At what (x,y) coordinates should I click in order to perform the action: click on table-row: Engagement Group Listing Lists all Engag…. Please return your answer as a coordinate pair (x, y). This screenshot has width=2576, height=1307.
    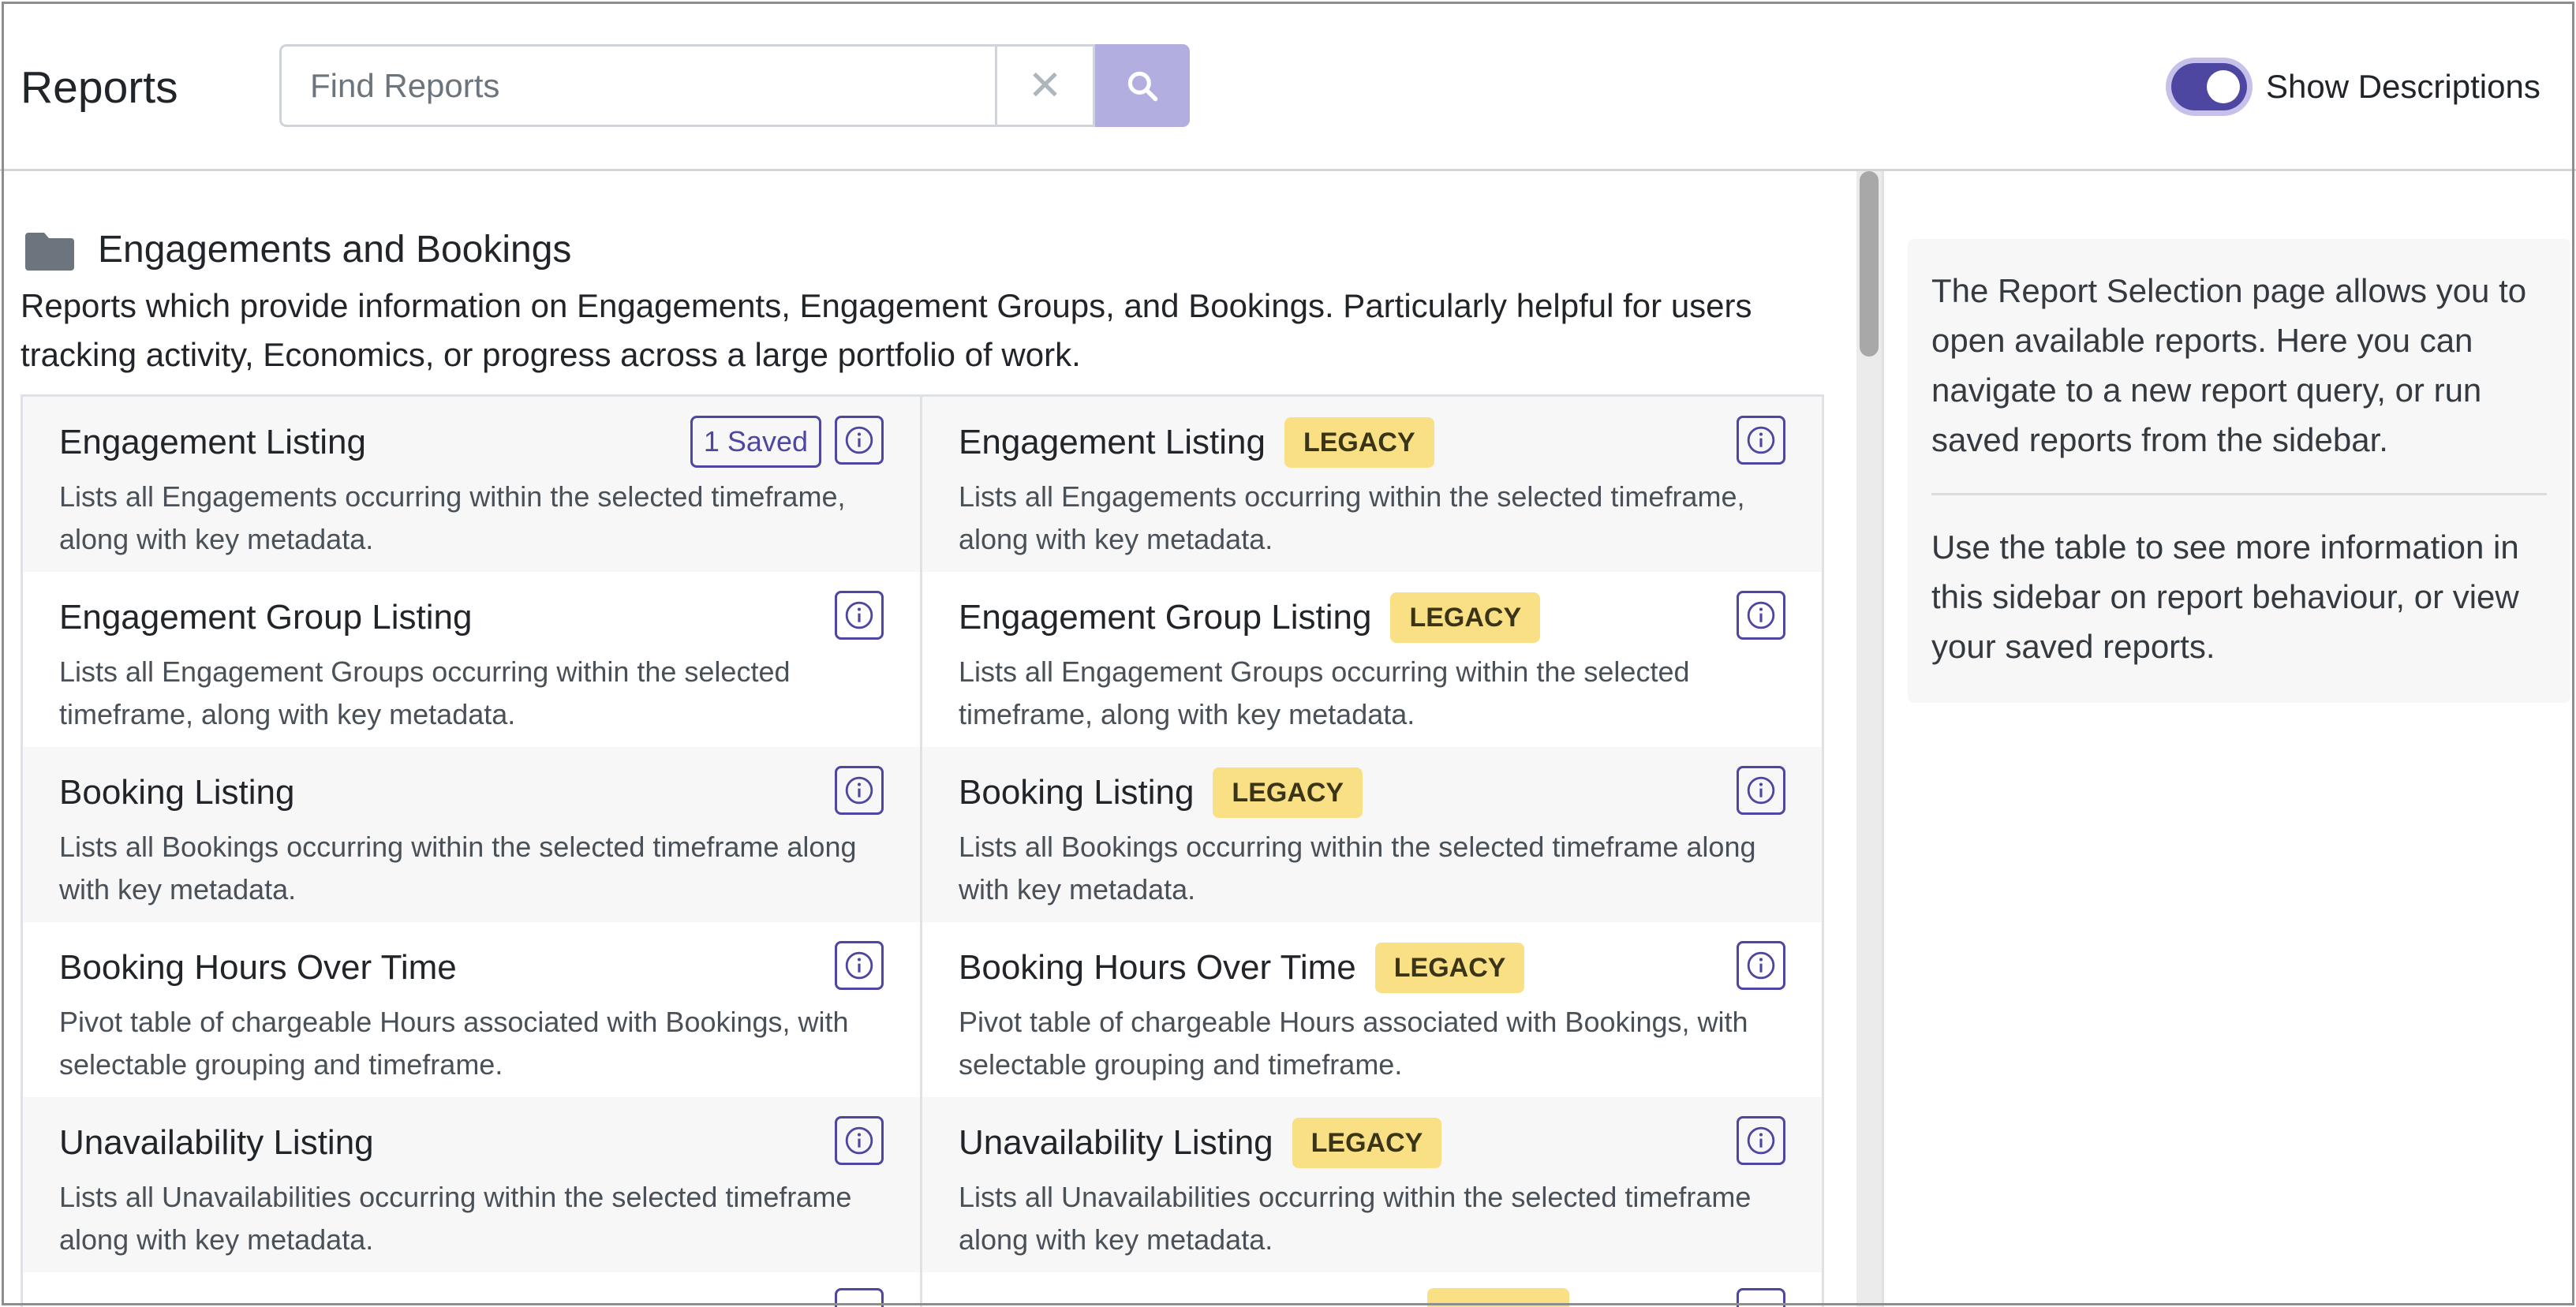
    Looking at the image, I should click on (922, 659).